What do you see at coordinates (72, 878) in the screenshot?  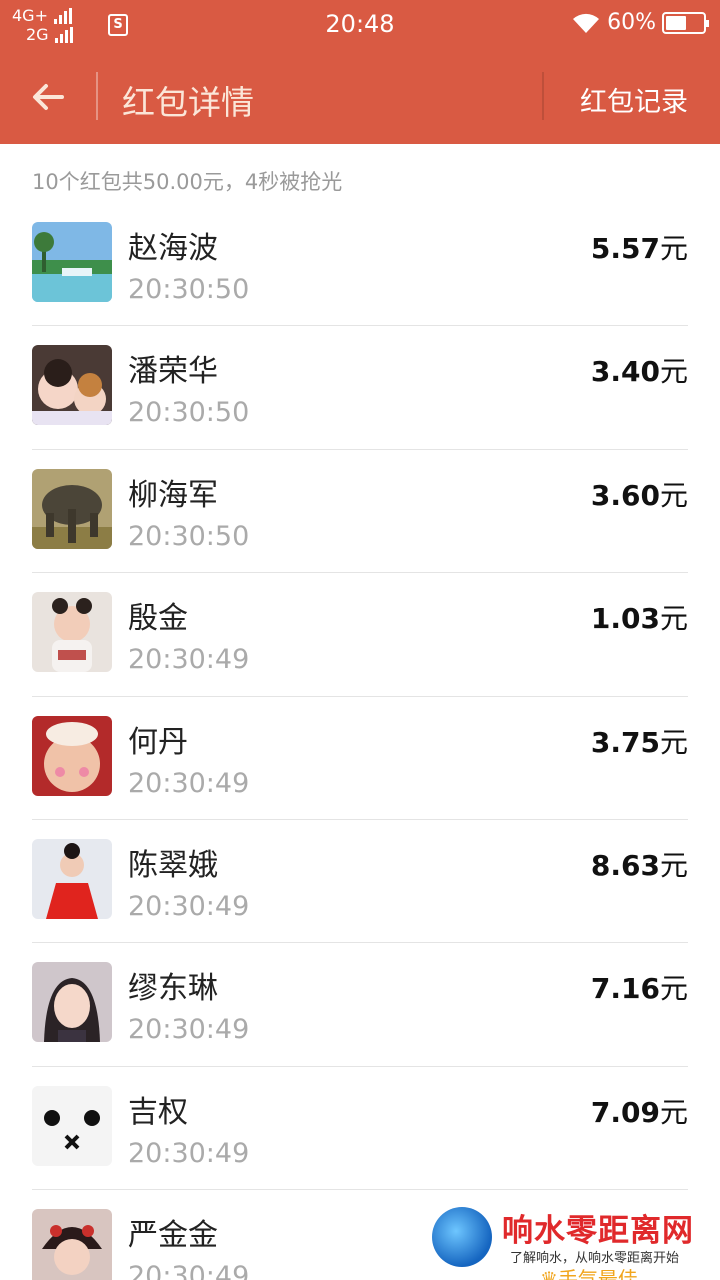 I see `girl-red-dress-avatar` at bounding box center [72, 878].